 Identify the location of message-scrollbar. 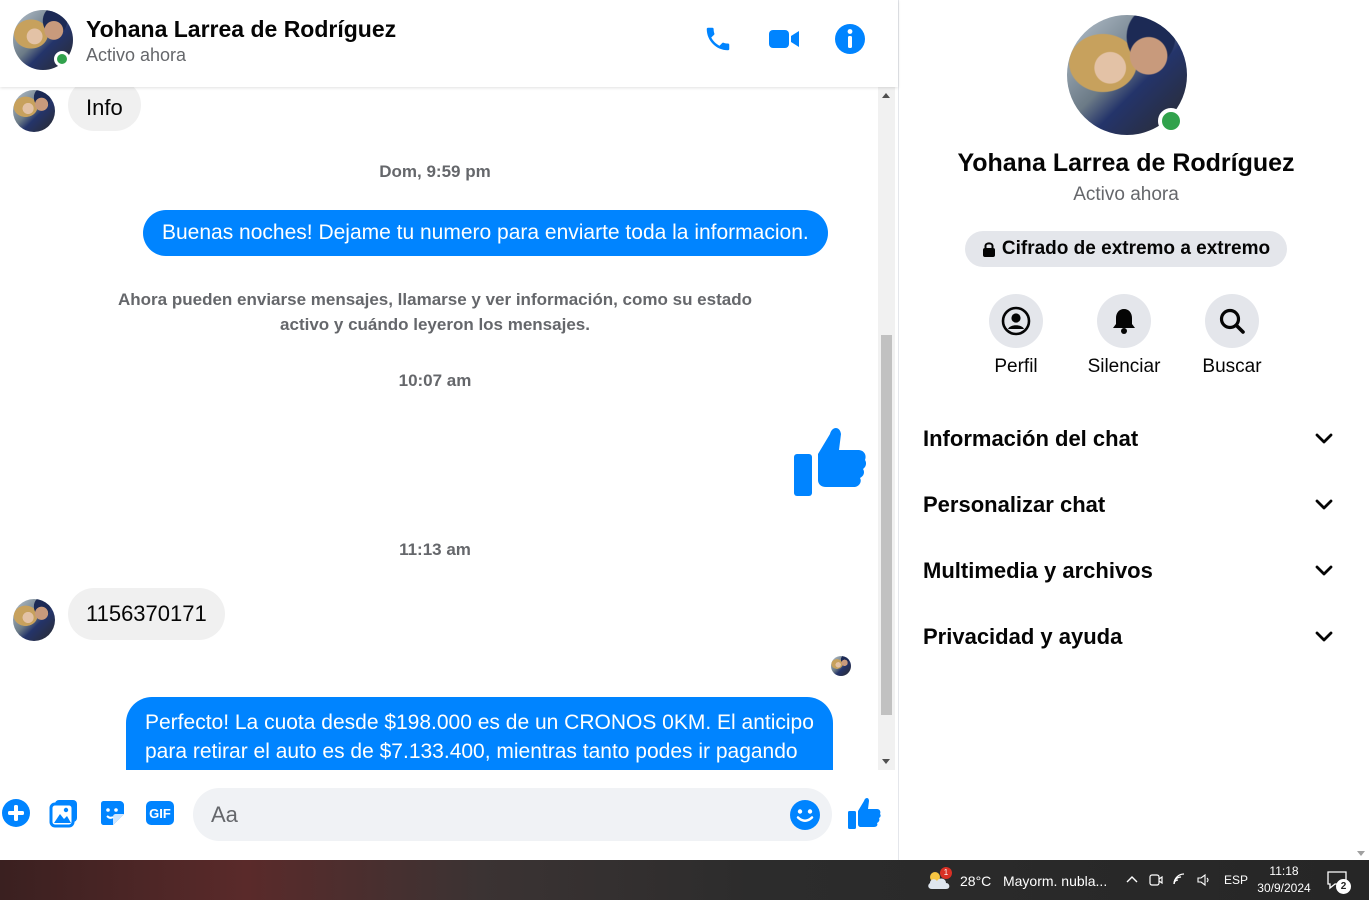
(886, 428).